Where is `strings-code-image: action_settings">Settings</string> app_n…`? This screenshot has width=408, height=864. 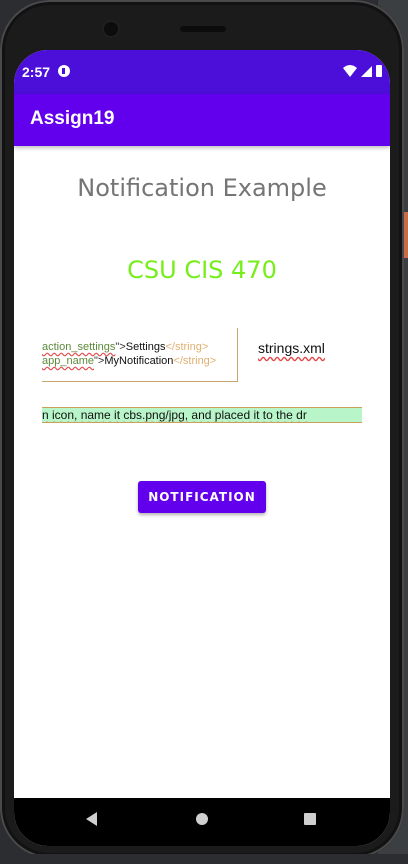
strings-code-image: action_settings">Settings</string> app_n… is located at coordinates (140, 355).